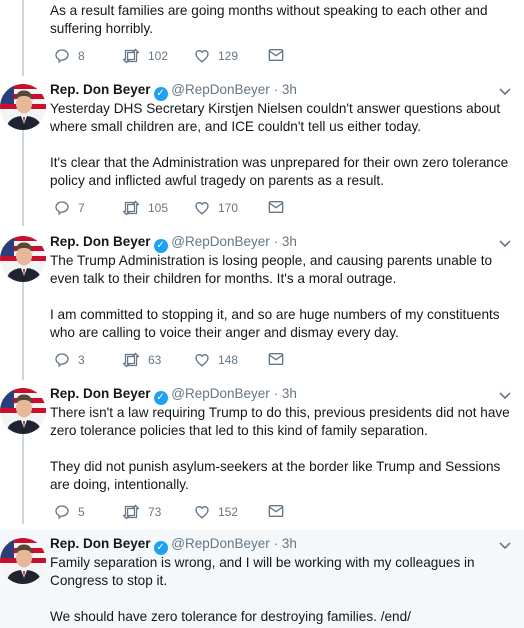 The height and width of the screenshot is (628, 524). What do you see at coordinates (145, 208) in the screenshot?
I see `retweet-button: 105` at bounding box center [145, 208].